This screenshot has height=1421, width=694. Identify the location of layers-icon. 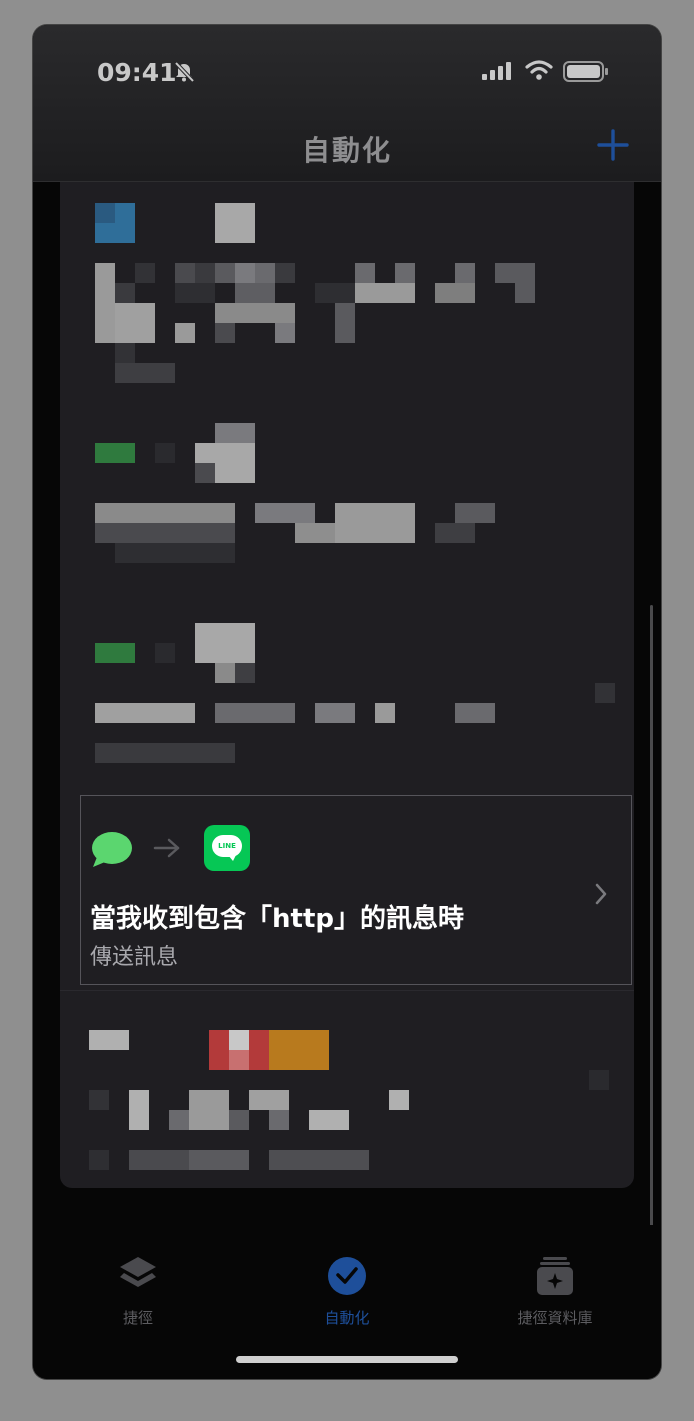
(138, 1272).